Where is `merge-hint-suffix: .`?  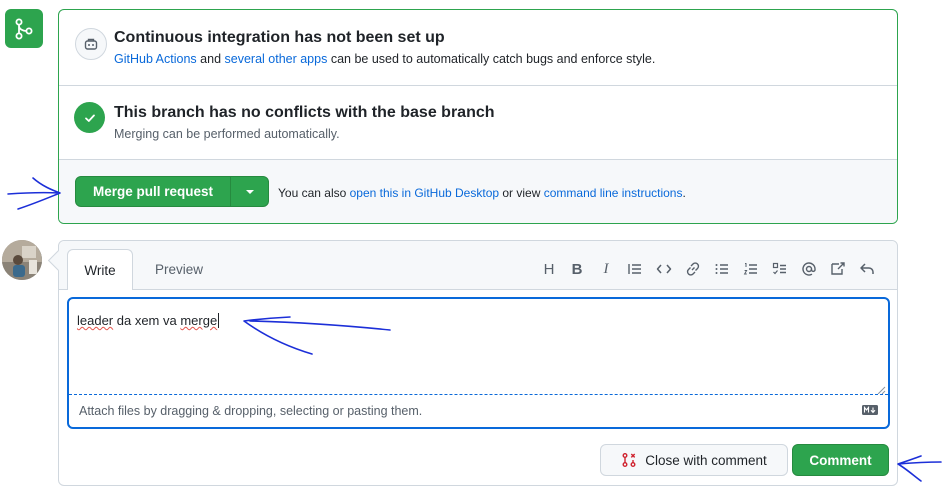
merge-hint-suffix: . is located at coordinates (684, 193).